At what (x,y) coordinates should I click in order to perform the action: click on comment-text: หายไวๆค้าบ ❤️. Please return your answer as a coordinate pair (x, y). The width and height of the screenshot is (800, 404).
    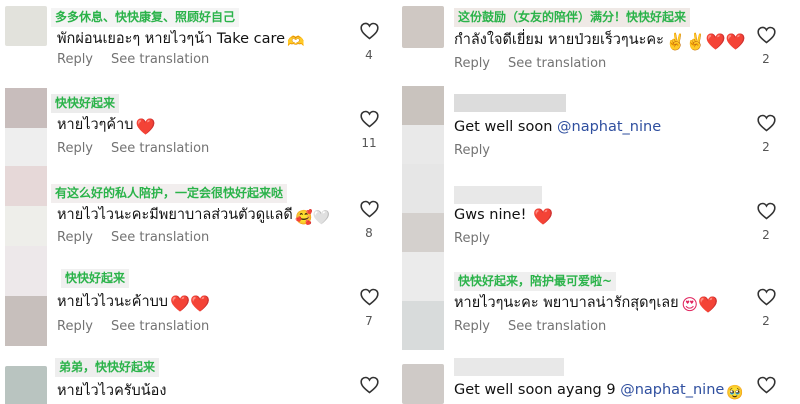
    Looking at the image, I should click on (106, 126).